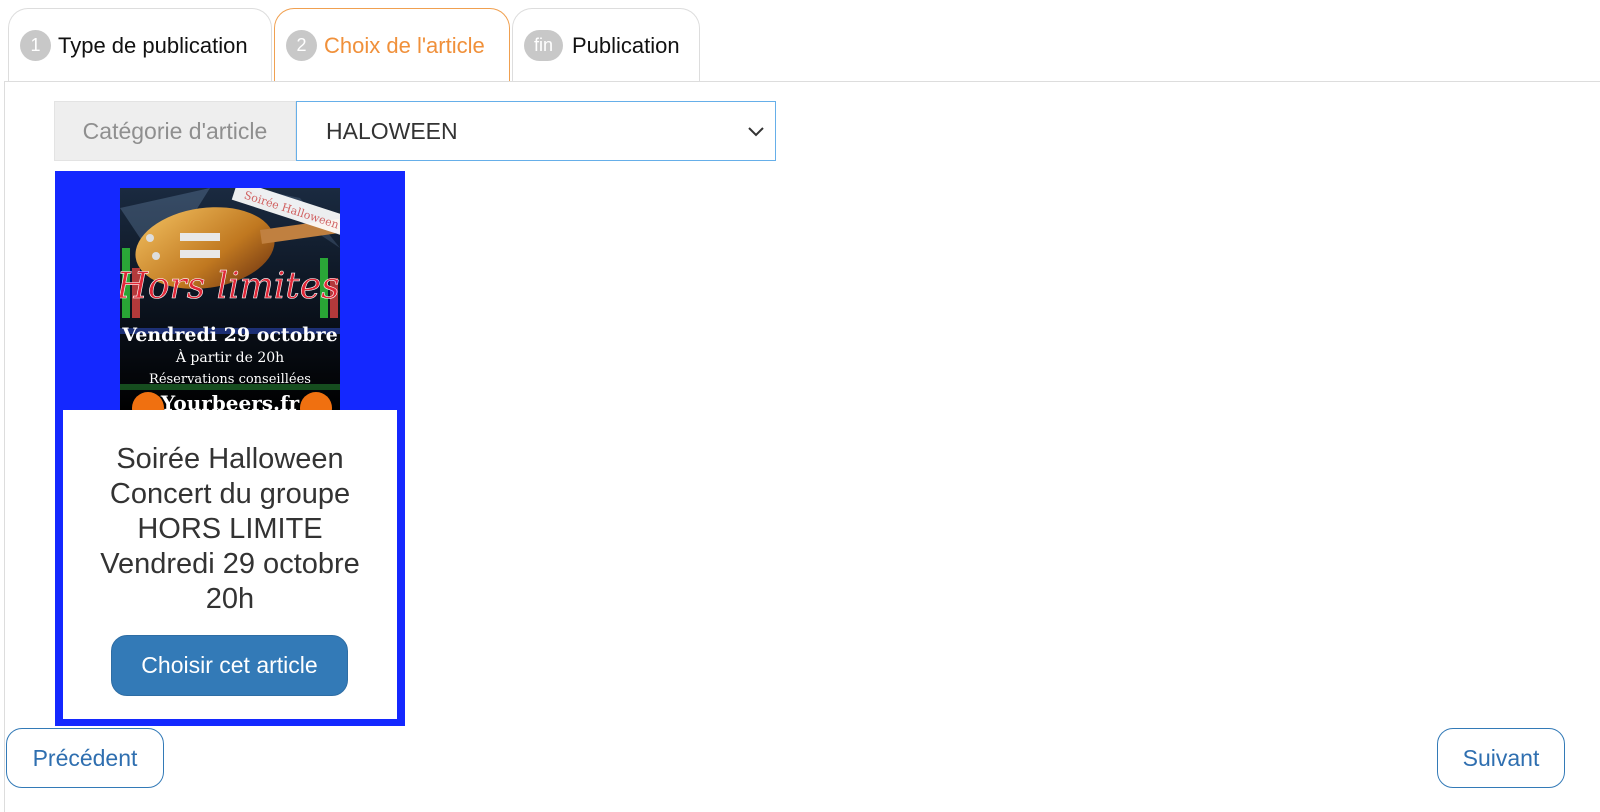 Image resolution: width=1600 pixels, height=812 pixels. I want to click on tab-type-de-publication: 1 Type de publication, so click(140, 45).